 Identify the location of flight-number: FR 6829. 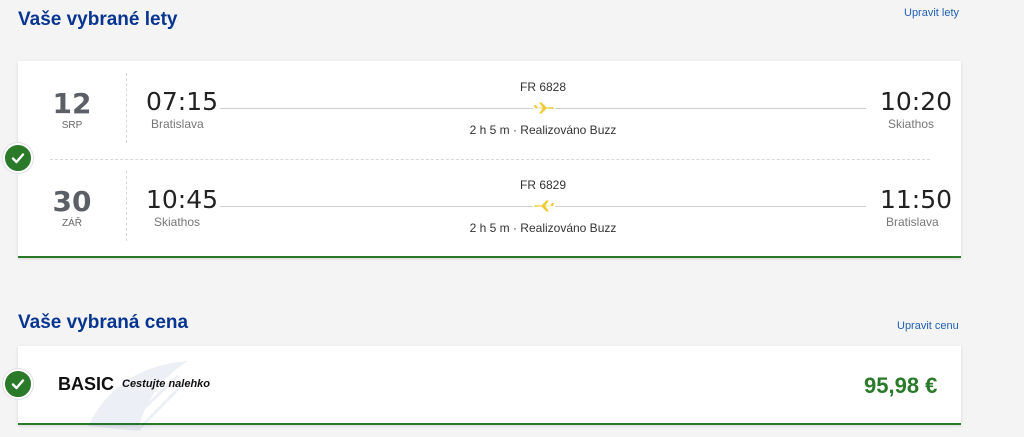
(543, 185).